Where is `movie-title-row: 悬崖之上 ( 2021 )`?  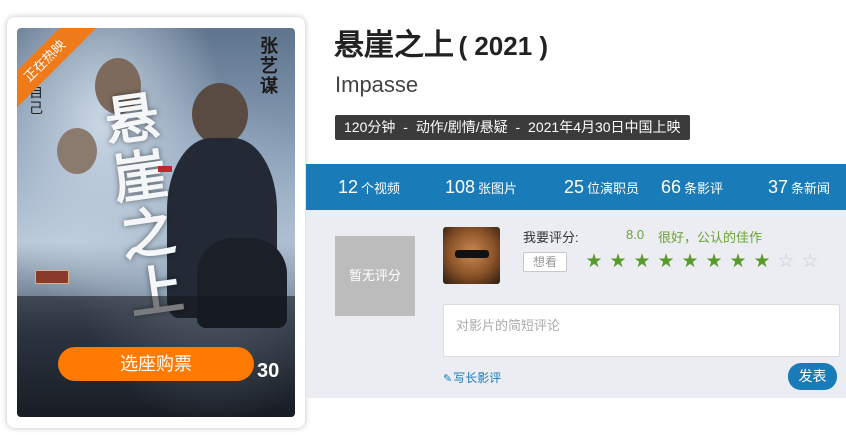
movie-title-row: 悬崖之上 ( 2021 ) is located at coordinates (441, 42).